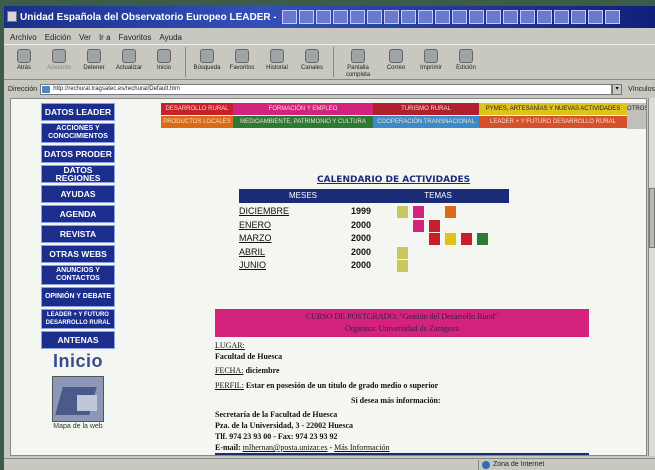 The width and height of the screenshot is (655, 470). Describe the element at coordinates (78, 275) in the screenshot. I see `nav-button: ANUNCIOS Y CONTACTOS` at that location.